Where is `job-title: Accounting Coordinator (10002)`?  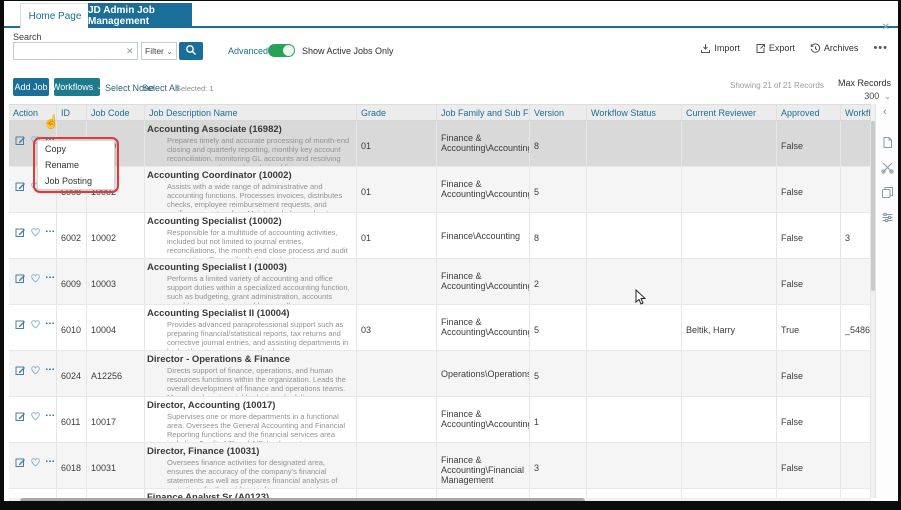 job-title: Accounting Coordinator (10002) is located at coordinates (250, 174).